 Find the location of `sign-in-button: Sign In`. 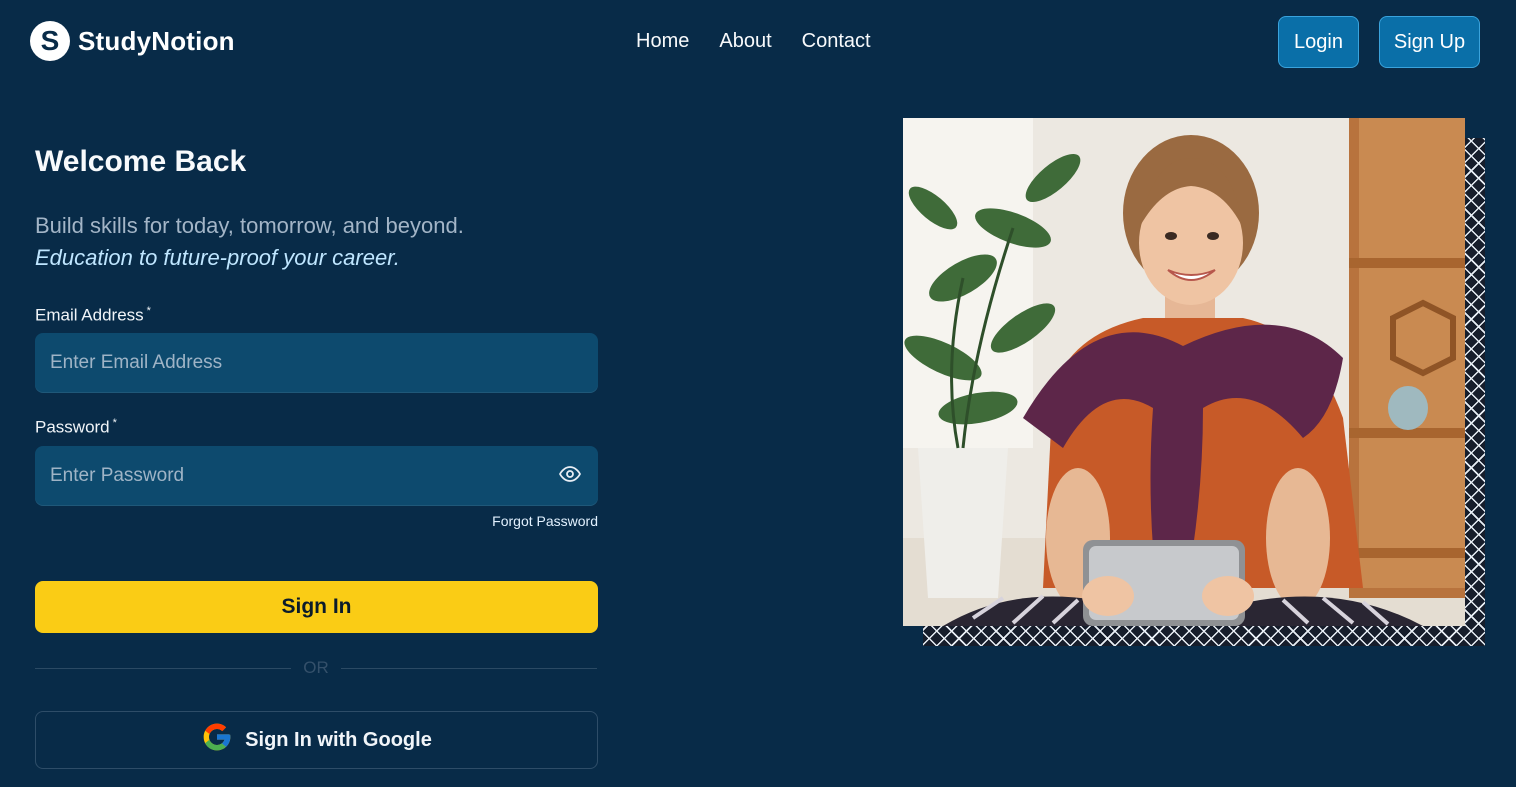

sign-in-button: Sign In is located at coordinates (316, 607).